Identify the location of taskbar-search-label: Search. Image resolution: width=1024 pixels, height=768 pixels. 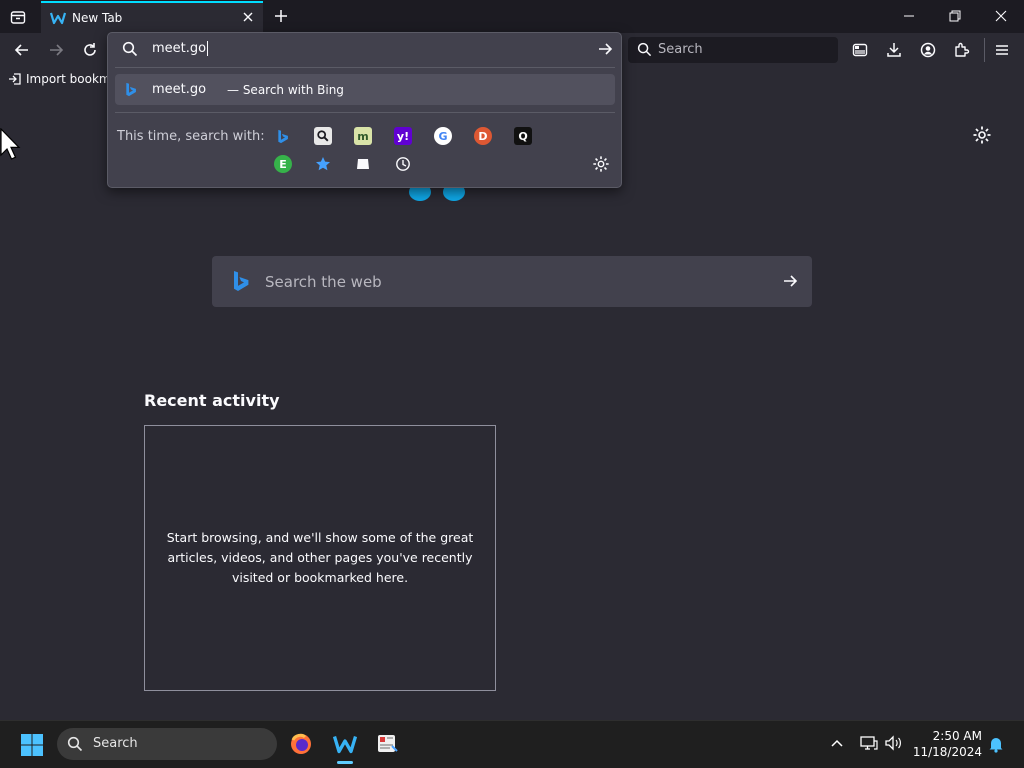
(115, 743).